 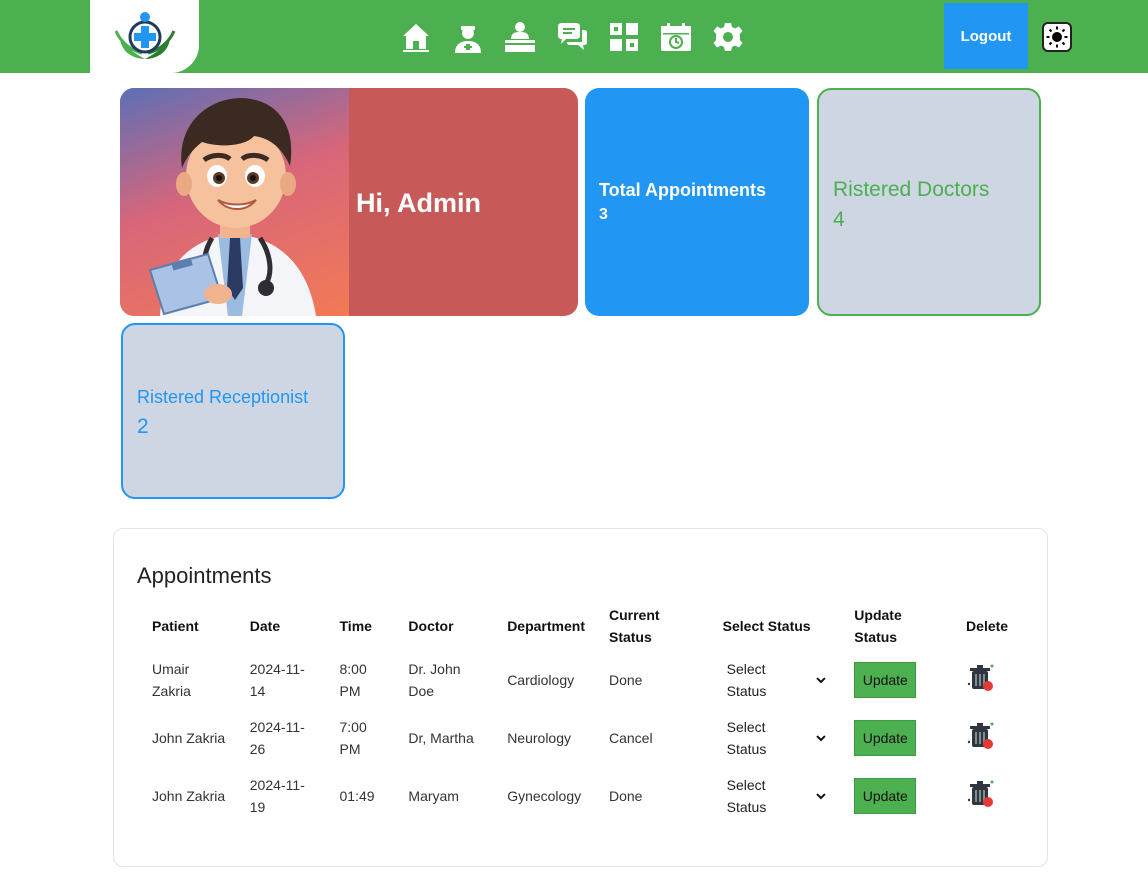 What do you see at coordinates (277, 738) in the screenshot?
I see `cell-date: 2024-11-26` at bounding box center [277, 738].